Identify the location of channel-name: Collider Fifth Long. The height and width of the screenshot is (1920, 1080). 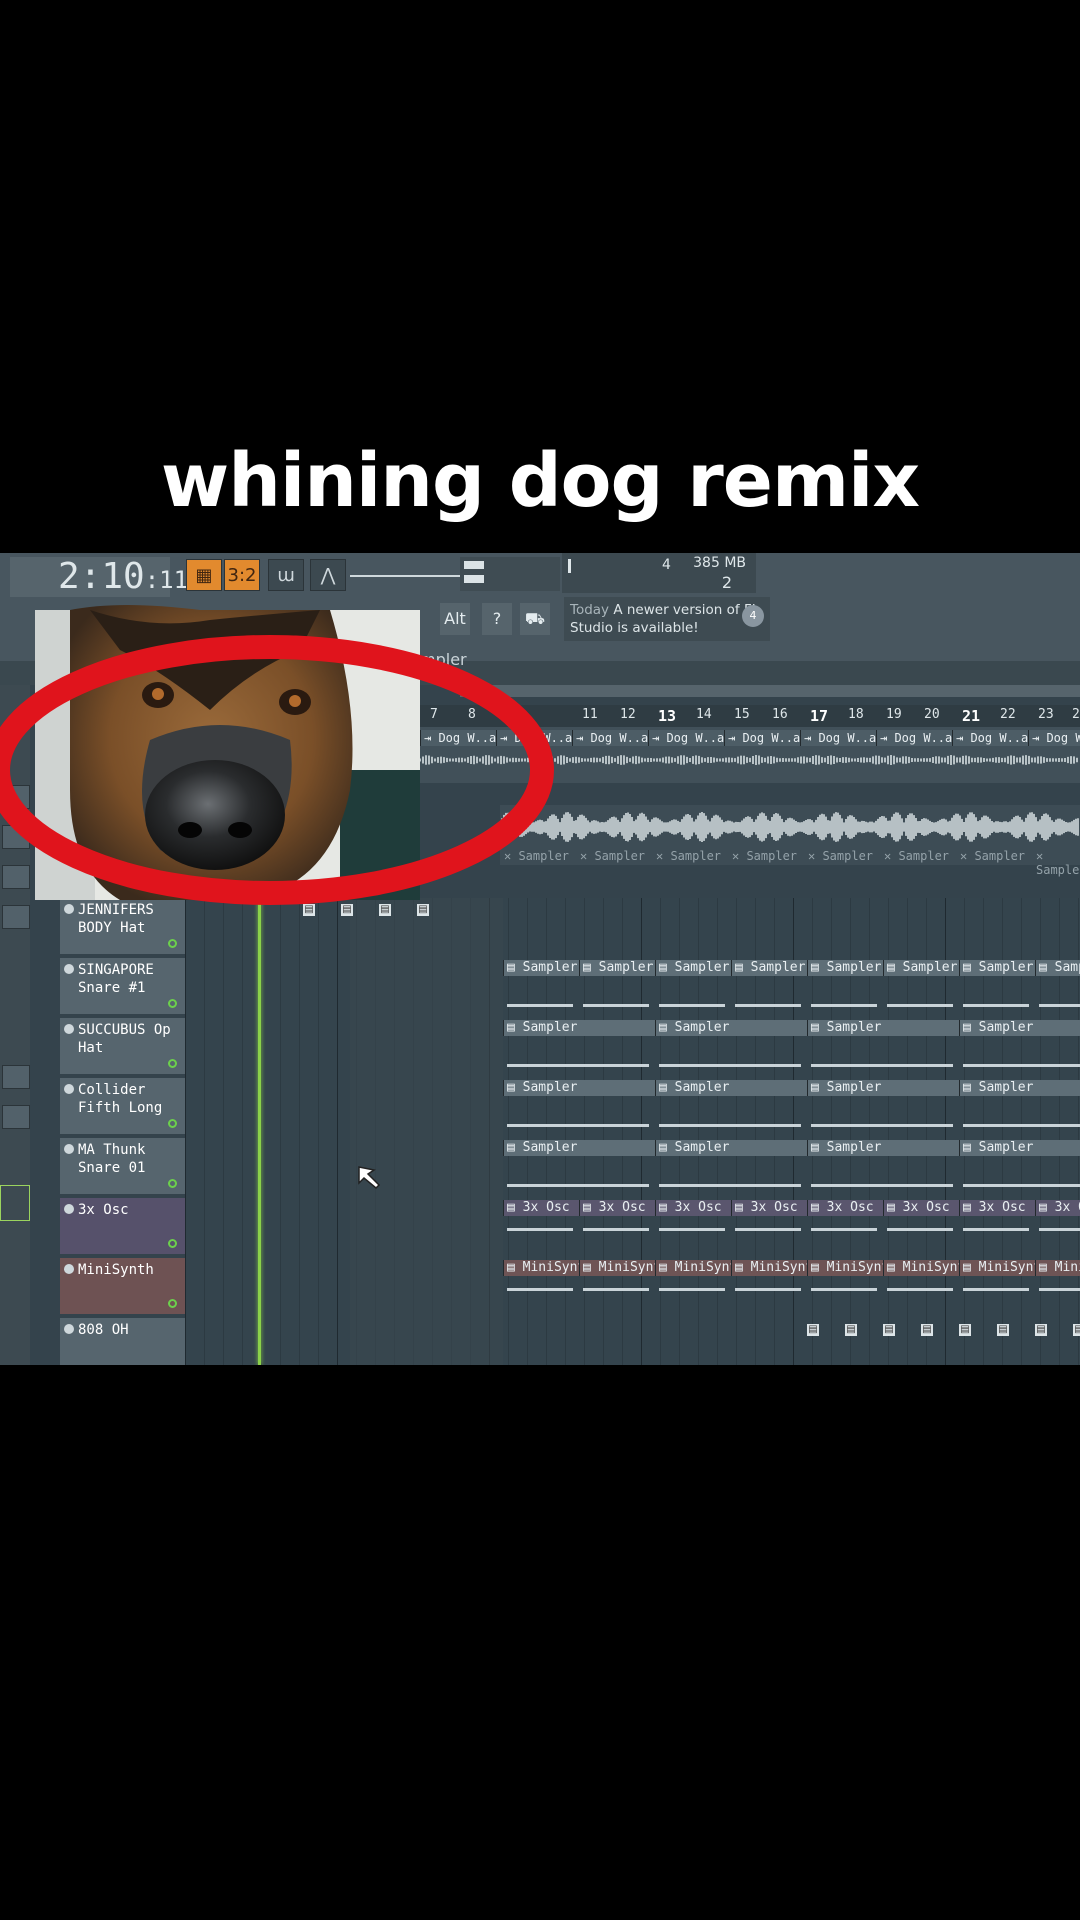
(120, 1099).